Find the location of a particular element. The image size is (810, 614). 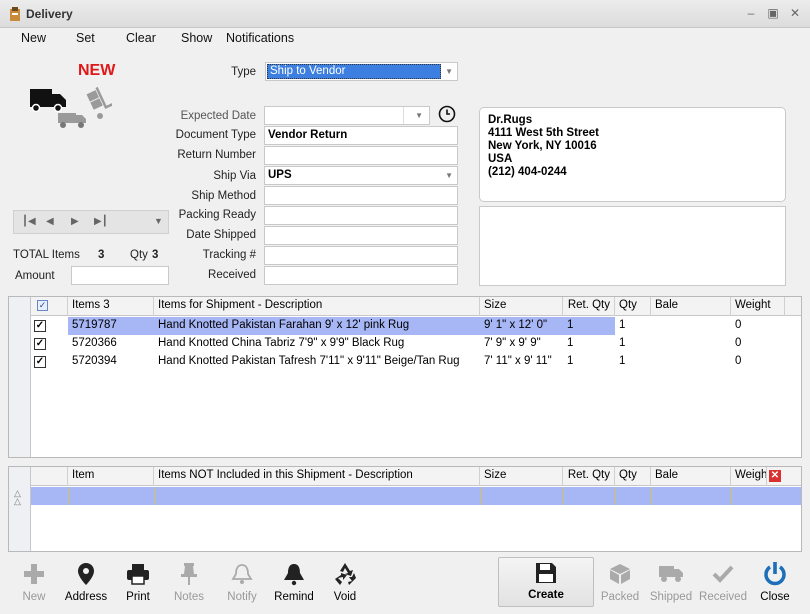

item-cell: 5720366 is located at coordinates (94, 343).